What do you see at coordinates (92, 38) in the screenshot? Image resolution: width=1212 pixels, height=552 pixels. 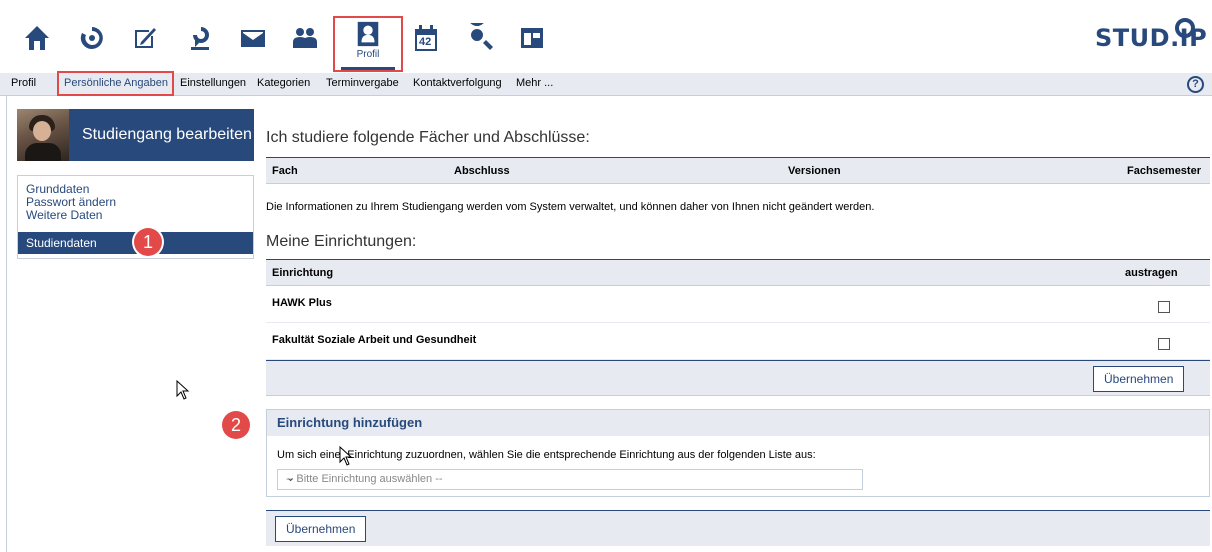 I see `activity-icon` at bounding box center [92, 38].